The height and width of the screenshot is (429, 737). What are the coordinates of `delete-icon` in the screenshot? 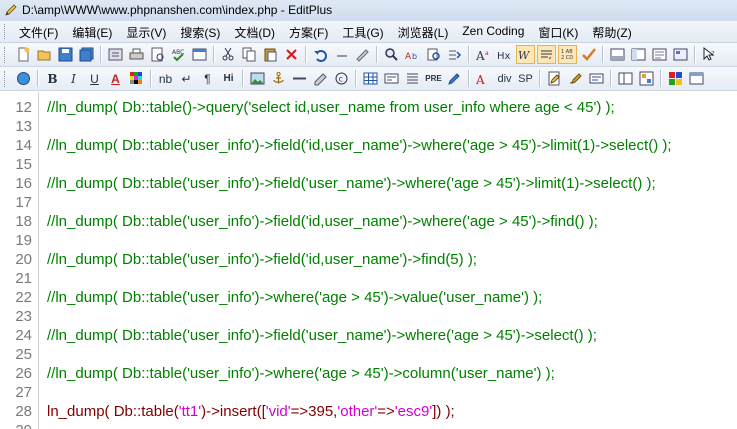 It's located at (291, 54).